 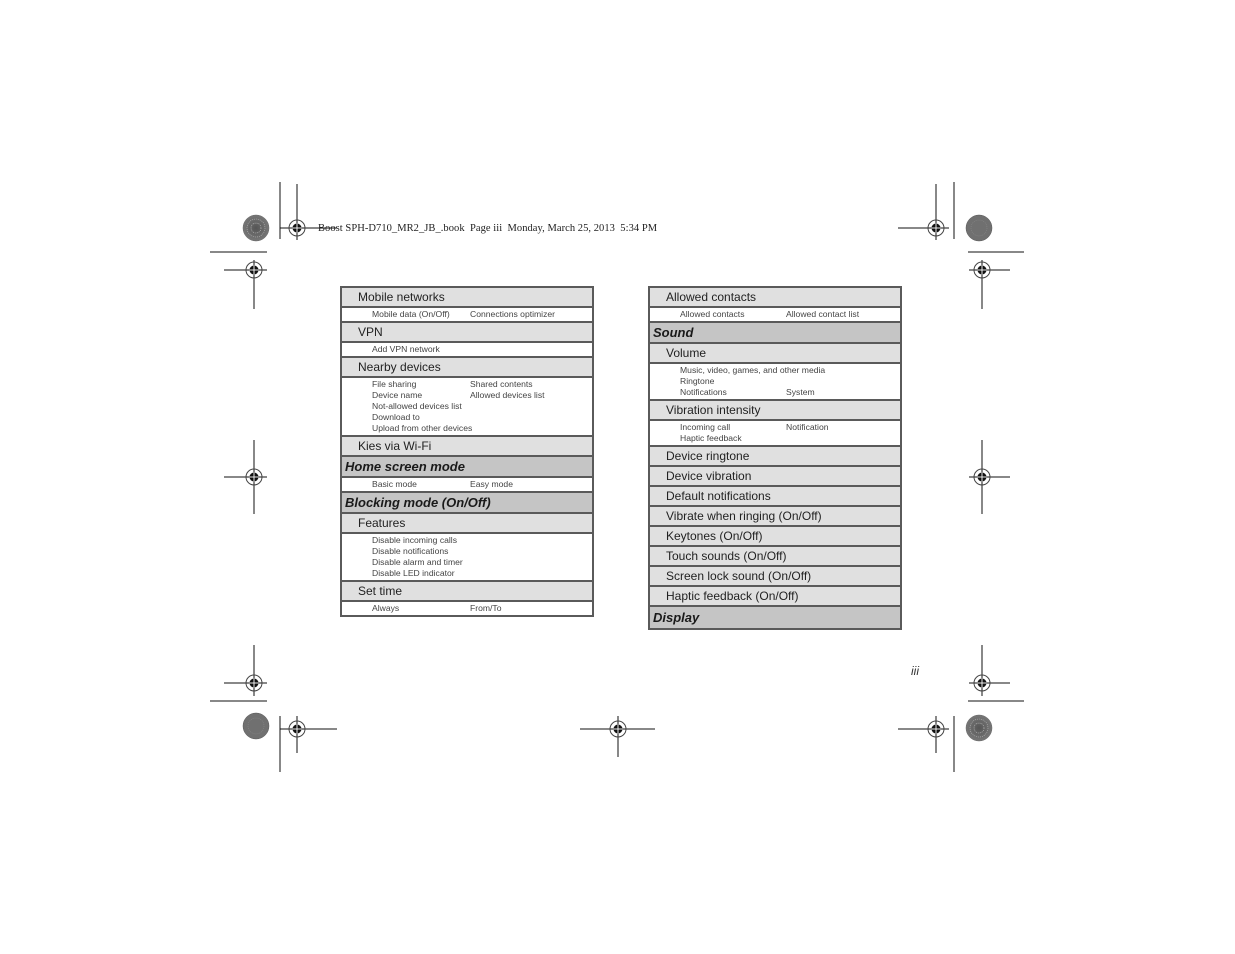 I want to click on sub-options-list: Incoming call Notification Haptic feedback, so click(x=775, y=434).